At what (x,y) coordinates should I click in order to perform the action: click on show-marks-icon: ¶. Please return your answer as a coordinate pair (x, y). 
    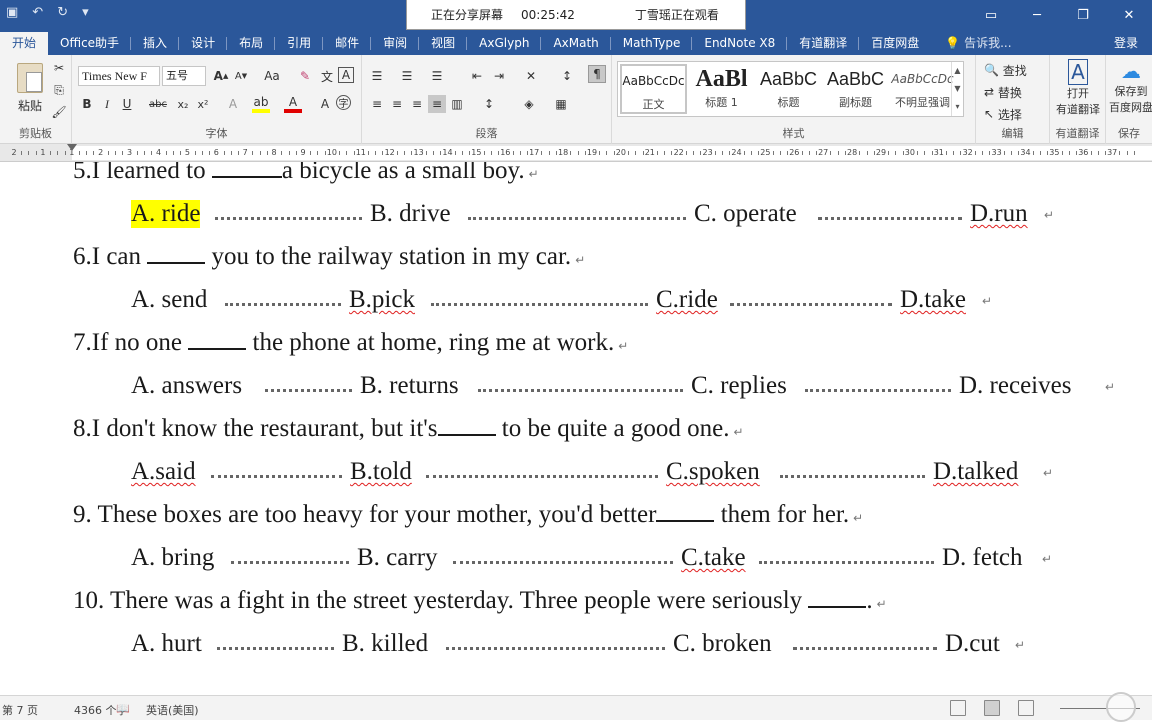
    Looking at the image, I should click on (597, 74).